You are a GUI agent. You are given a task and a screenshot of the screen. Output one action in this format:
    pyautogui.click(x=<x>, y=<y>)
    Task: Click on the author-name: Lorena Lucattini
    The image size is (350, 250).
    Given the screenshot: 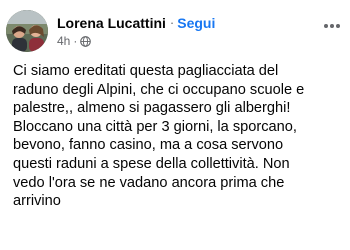 What is the action you would take?
    pyautogui.click(x=111, y=23)
    